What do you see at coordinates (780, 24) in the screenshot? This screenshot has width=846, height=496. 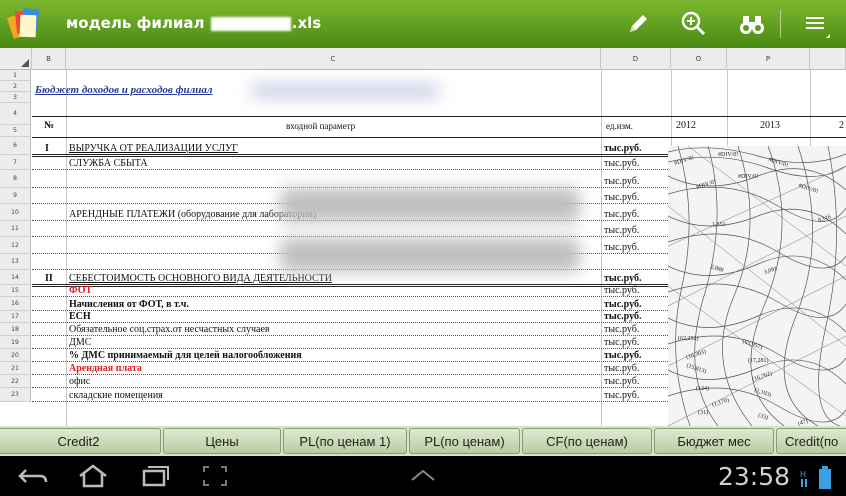 I see `toolbar-divider` at bounding box center [780, 24].